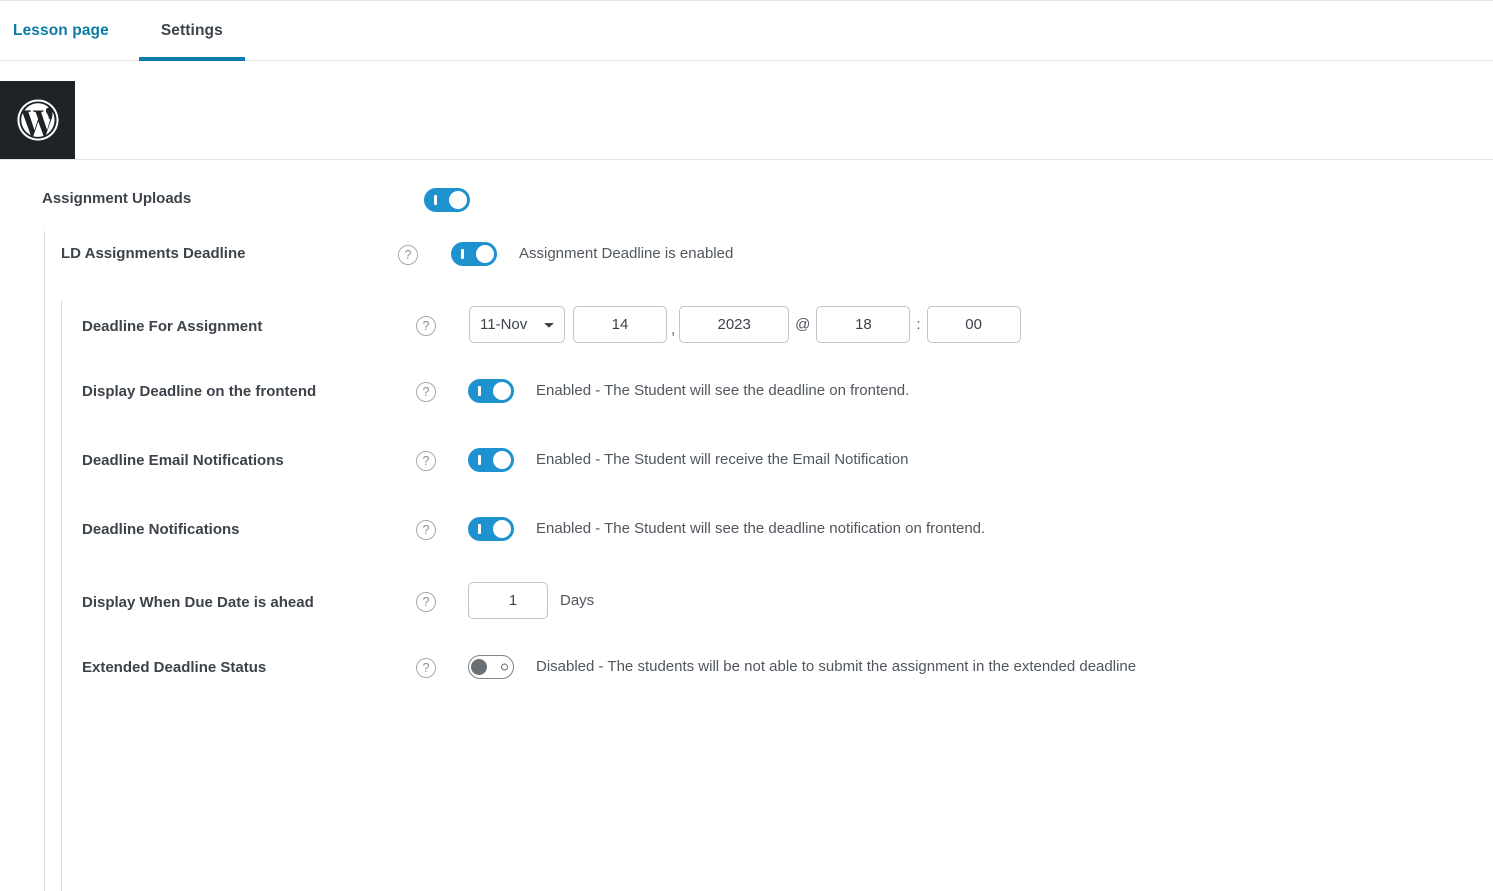 The height and width of the screenshot is (891, 1493). What do you see at coordinates (174, 667) in the screenshot?
I see `label-extended-deadline-status: Extended Deadline Status` at bounding box center [174, 667].